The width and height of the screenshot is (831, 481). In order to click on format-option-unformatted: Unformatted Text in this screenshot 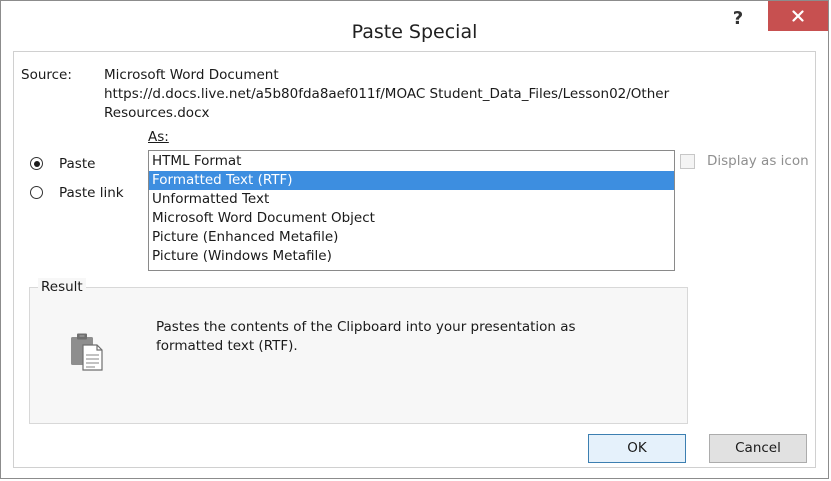, I will do `click(411, 199)`.